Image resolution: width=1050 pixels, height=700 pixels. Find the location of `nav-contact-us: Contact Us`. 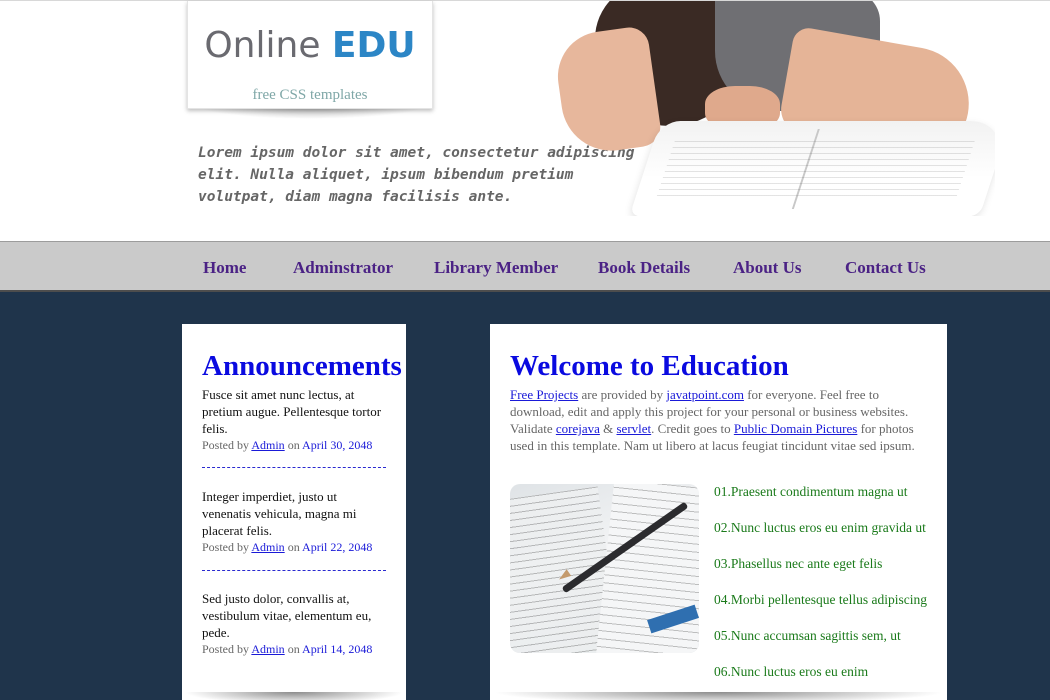

nav-contact-us: Contact Us is located at coordinates (885, 268).